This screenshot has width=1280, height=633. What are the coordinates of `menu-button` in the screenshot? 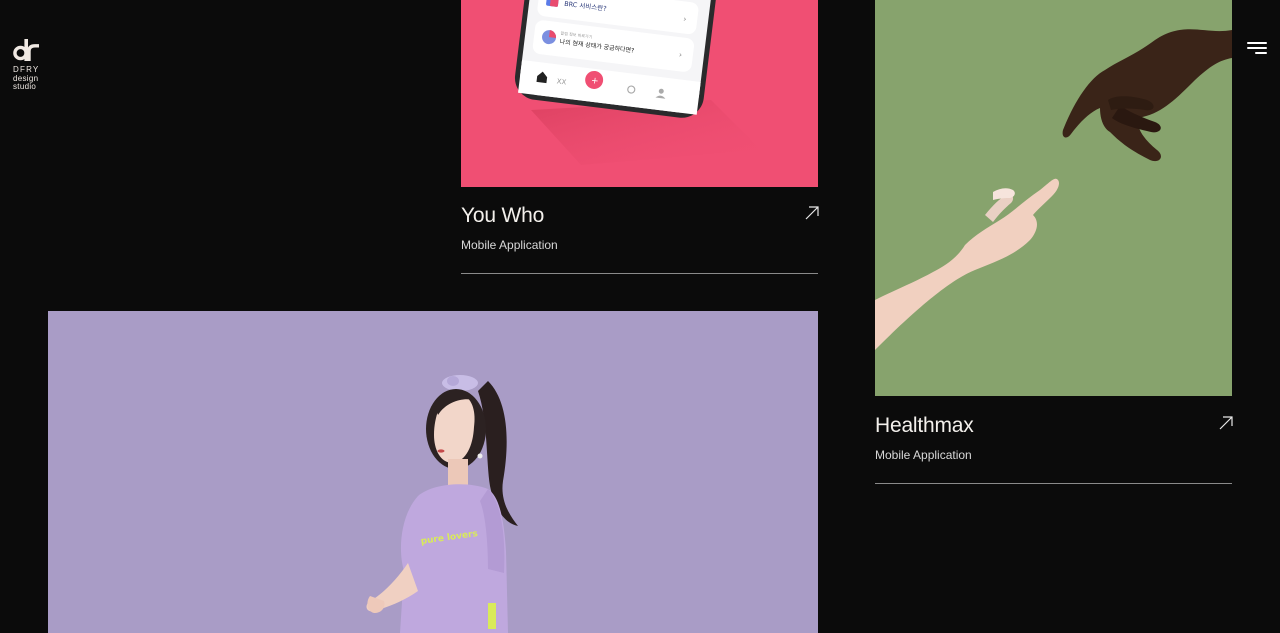 It's located at (1256, 48).